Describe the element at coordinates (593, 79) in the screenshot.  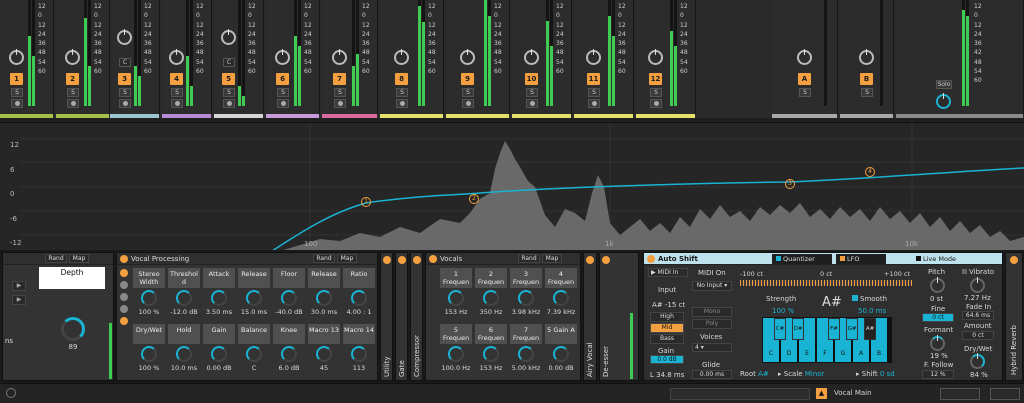
I see `track-activator: 11` at that location.